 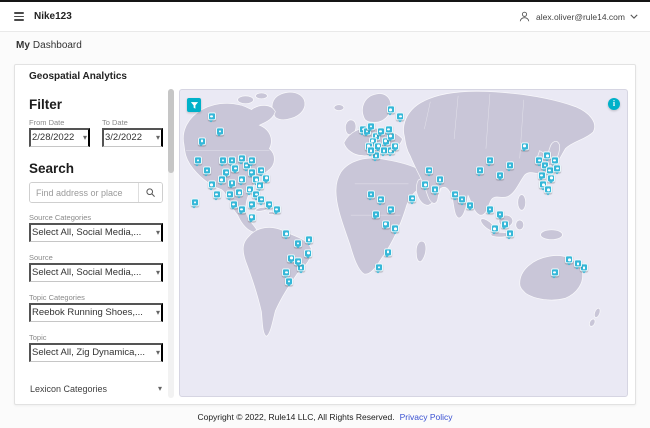 I want to click on topic-categories-select: Reebok Running Shoes,... ▾, so click(x=96, y=312).